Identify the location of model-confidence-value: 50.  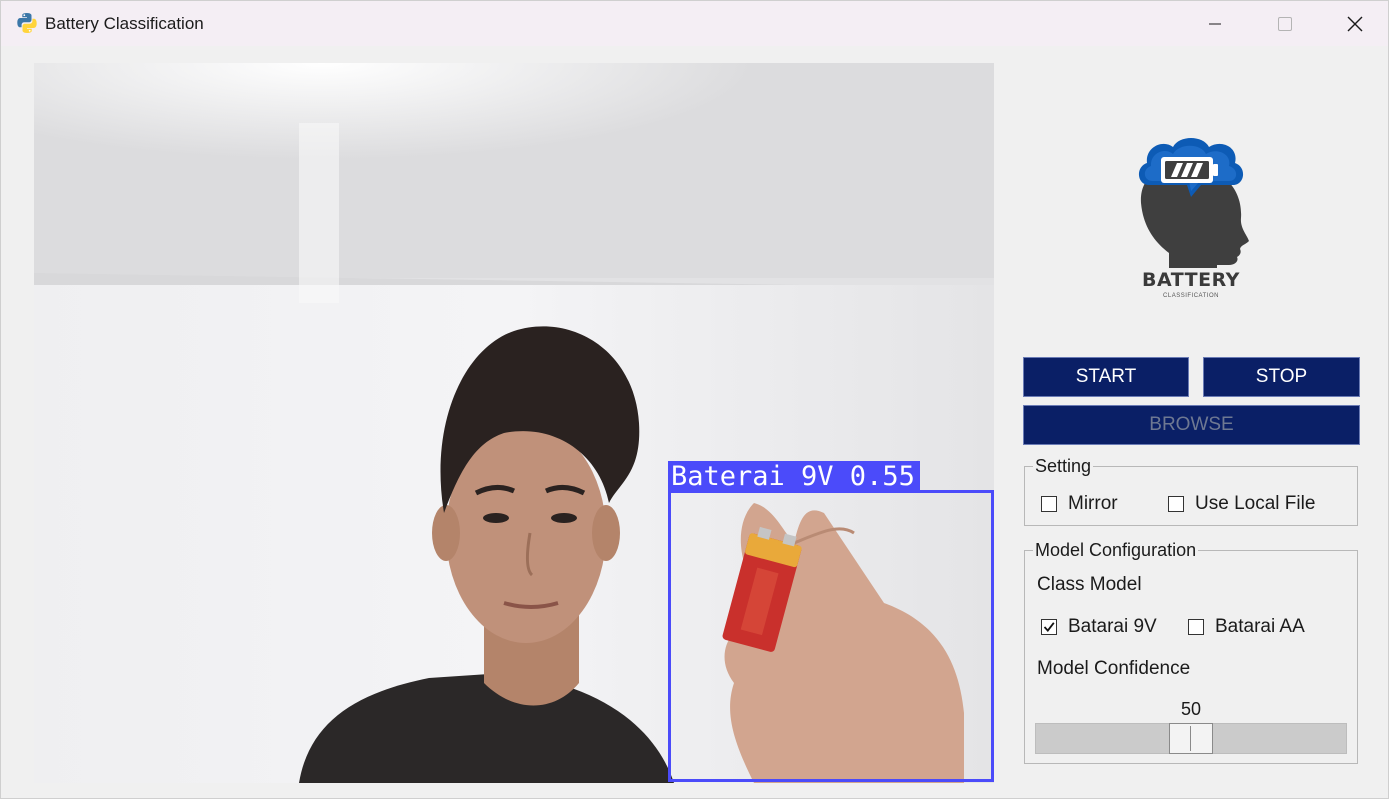
(1191, 709).